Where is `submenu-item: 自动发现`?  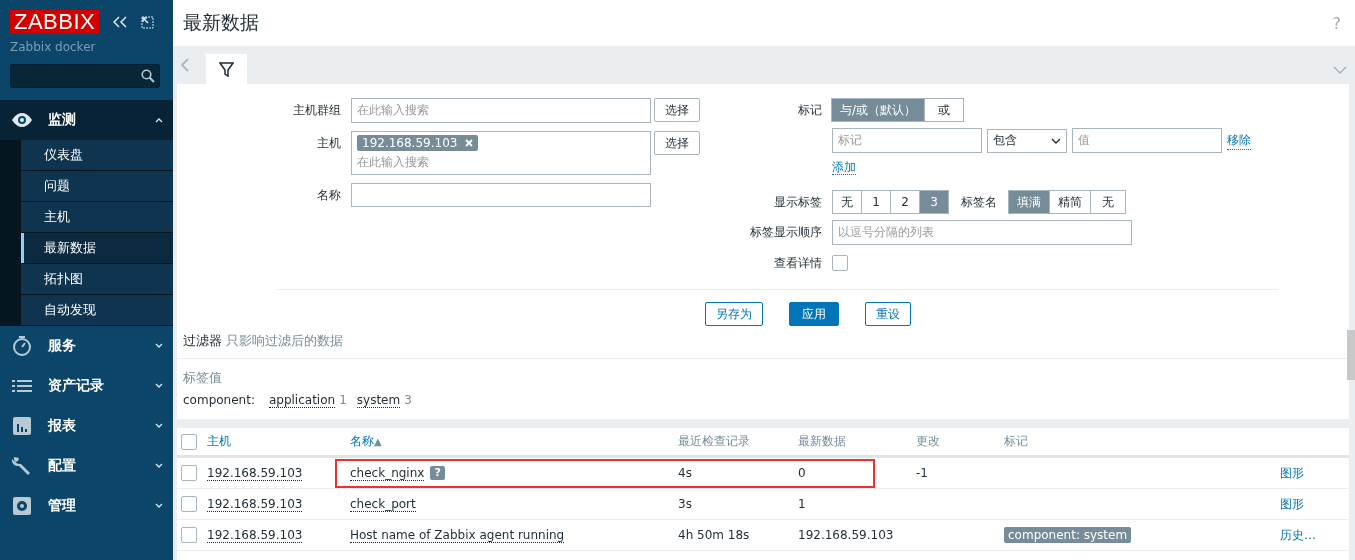 submenu-item: 自动发现 is located at coordinates (97, 310).